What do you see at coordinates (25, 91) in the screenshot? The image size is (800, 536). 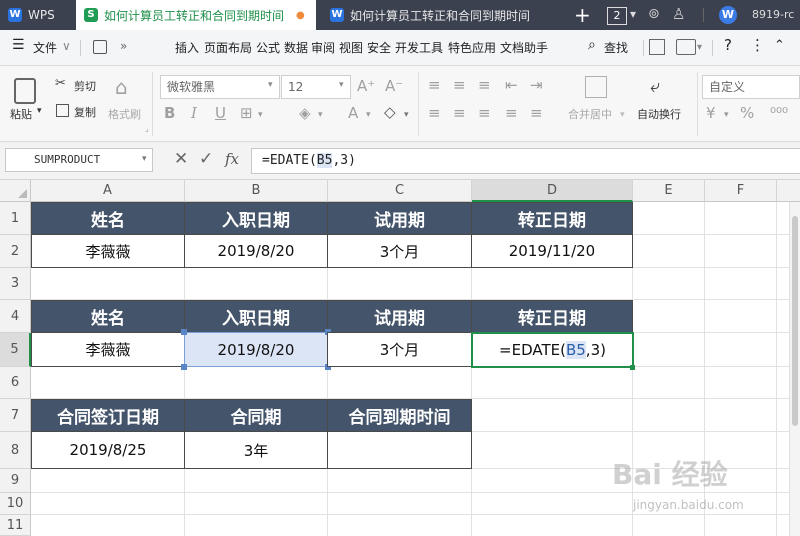 I see `paste-icon` at bounding box center [25, 91].